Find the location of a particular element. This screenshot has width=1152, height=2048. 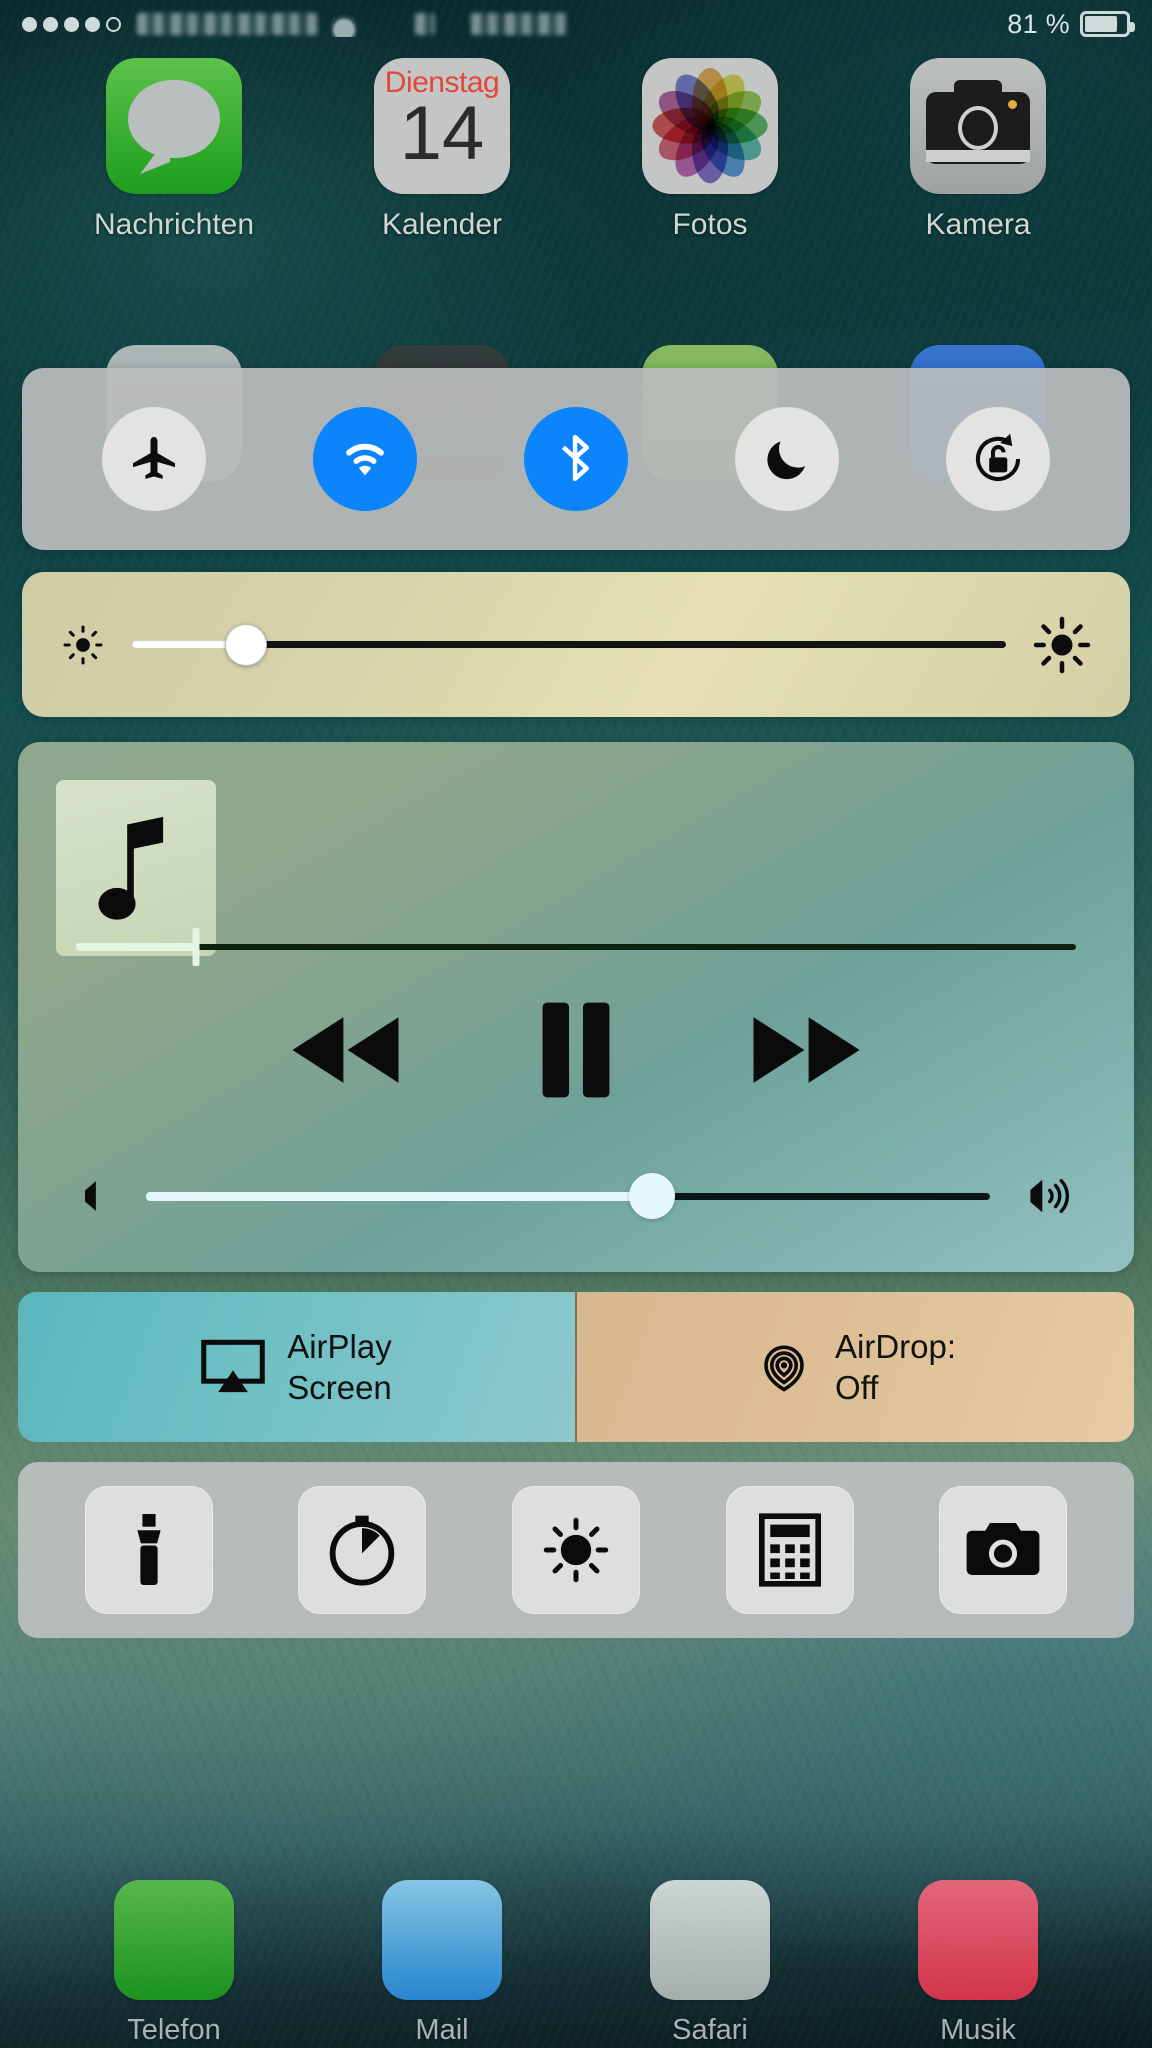

airdrop-button: AirDrop: Off is located at coordinates (854, 1367).